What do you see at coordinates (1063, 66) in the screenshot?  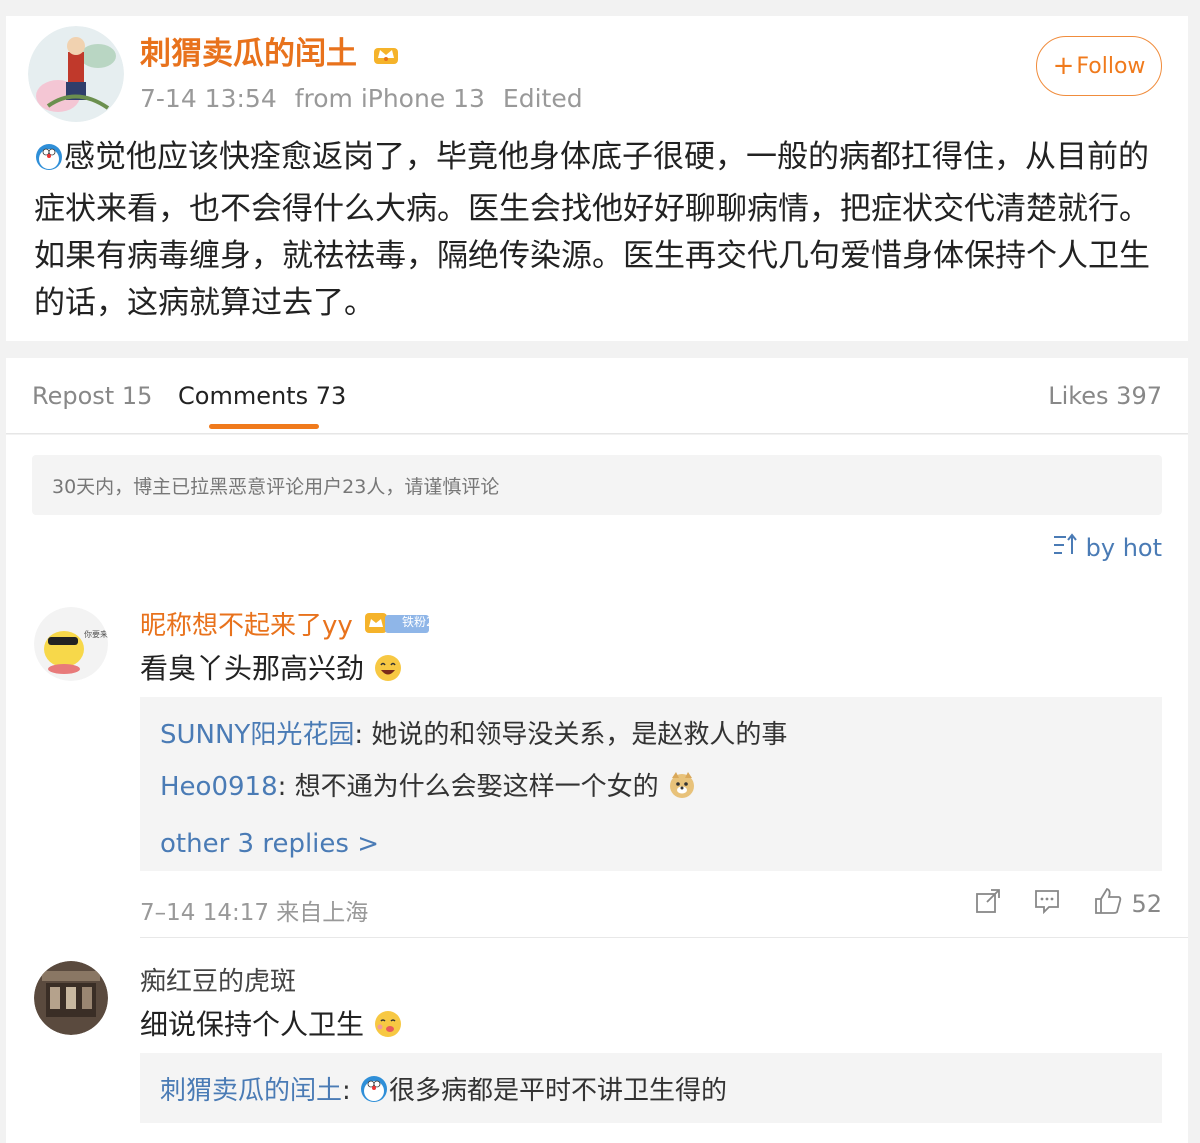 I see `plus-icon: +` at bounding box center [1063, 66].